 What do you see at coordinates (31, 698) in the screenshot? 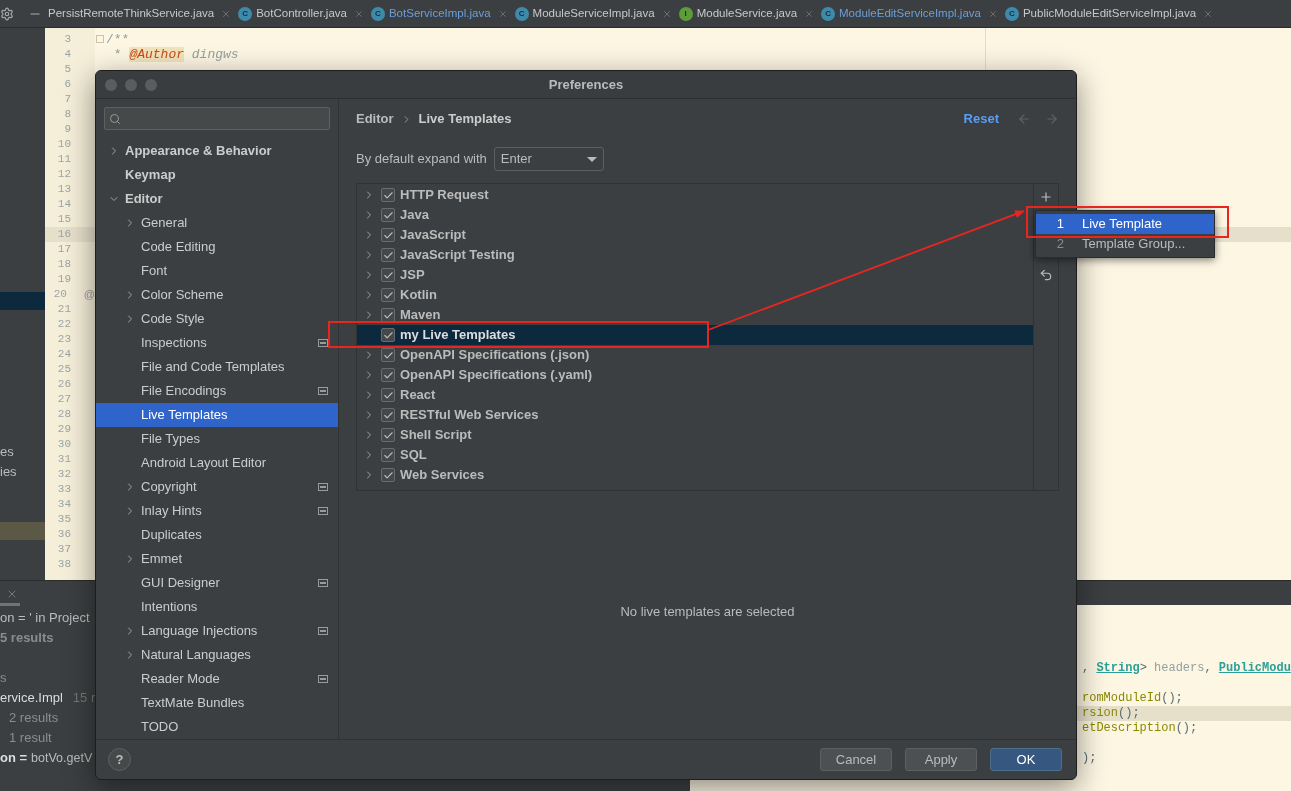
I see `find-result-line: ervice.Impl` at bounding box center [31, 698].